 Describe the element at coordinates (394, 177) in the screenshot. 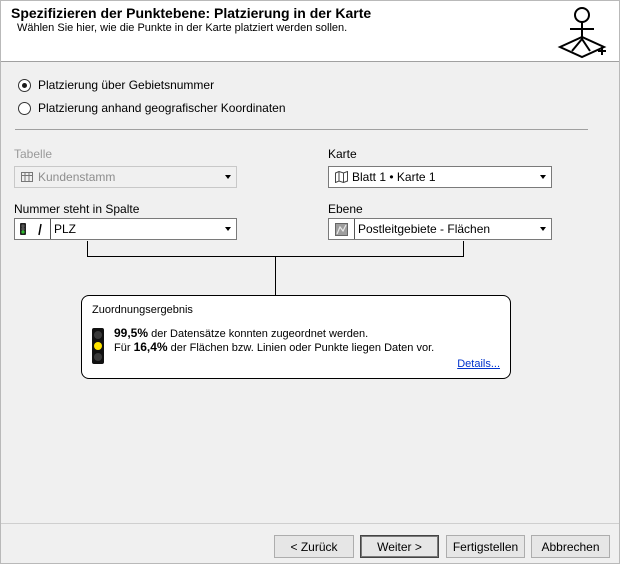

I see `map-combo-value: Blatt 1 • Karte 1` at that location.